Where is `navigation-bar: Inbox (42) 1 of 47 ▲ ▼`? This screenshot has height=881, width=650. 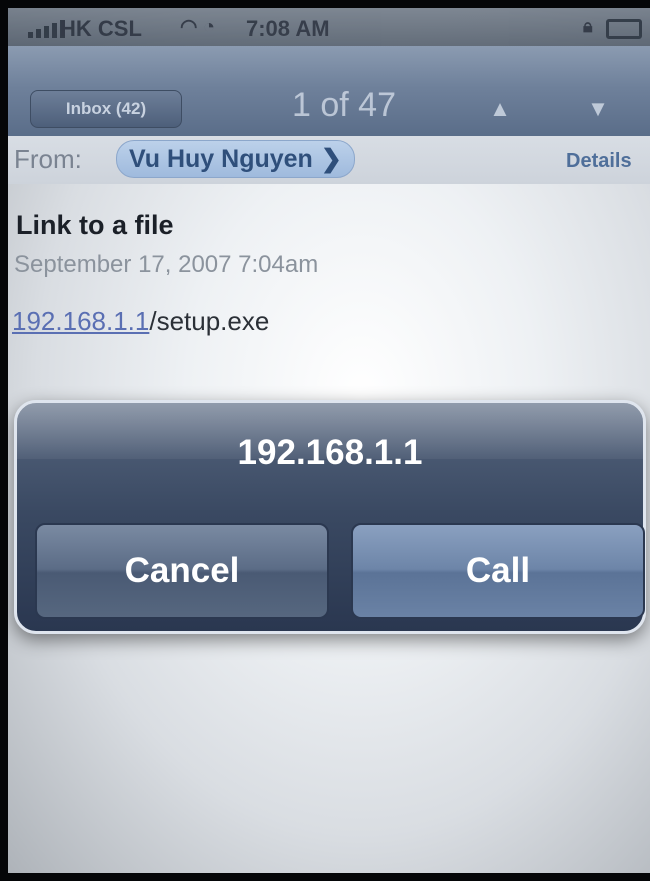
navigation-bar: Inbox (42) 1 of 47 ▲ ▼ is located at coordinates (329, 91).